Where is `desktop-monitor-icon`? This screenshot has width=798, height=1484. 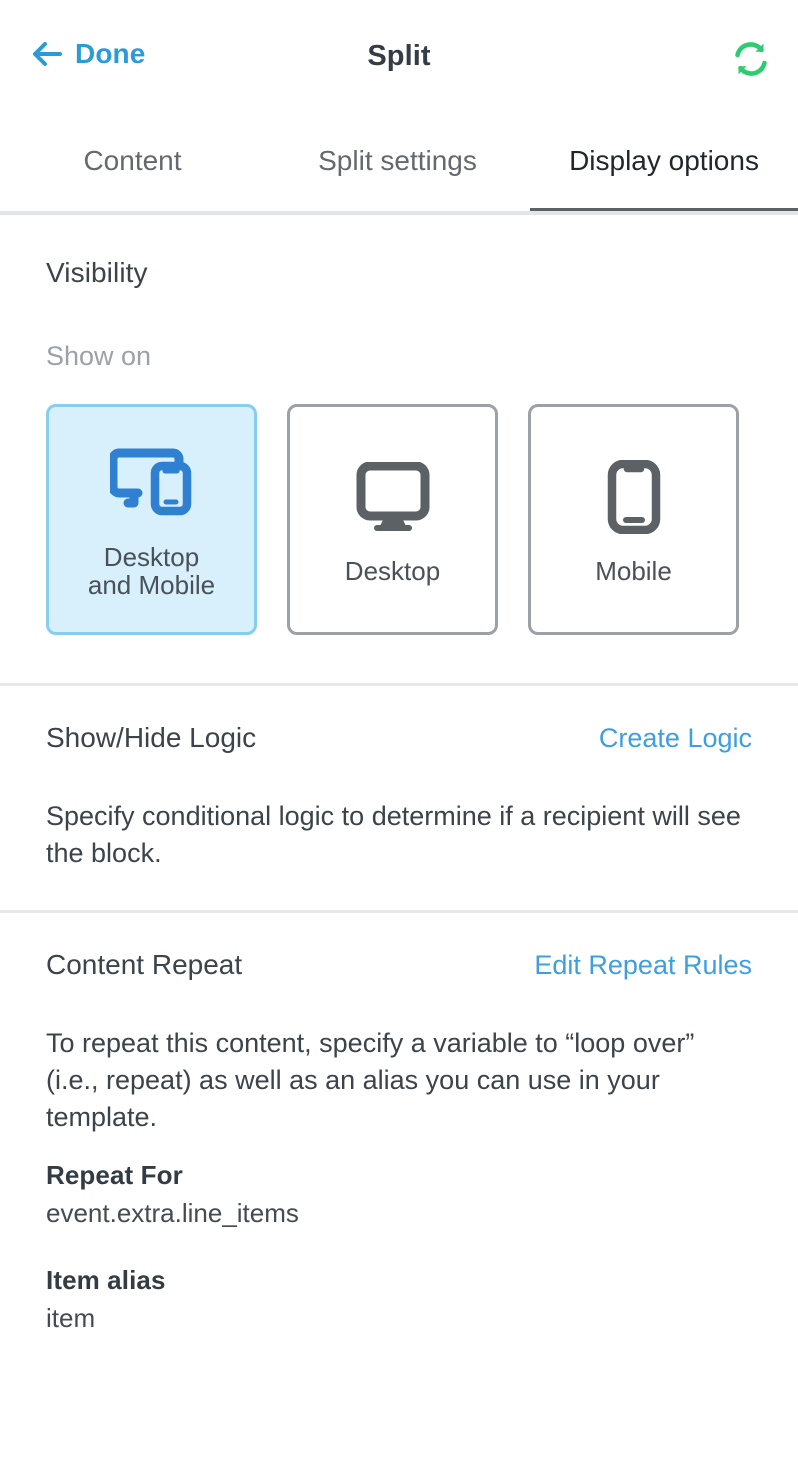 desktop-monitor-icon is located at coordinates (393, 497).